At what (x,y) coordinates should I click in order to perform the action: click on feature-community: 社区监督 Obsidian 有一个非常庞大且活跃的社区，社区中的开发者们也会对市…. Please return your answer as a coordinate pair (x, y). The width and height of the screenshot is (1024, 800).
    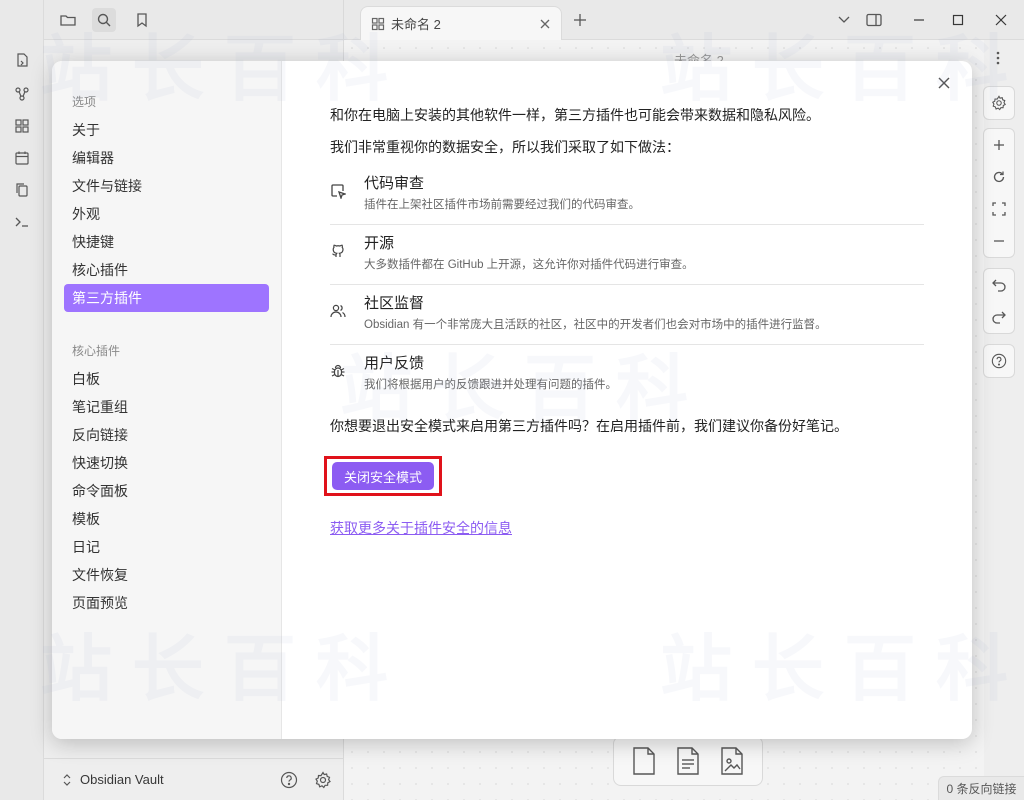
    Looking at the image, I should click on (627, 315).